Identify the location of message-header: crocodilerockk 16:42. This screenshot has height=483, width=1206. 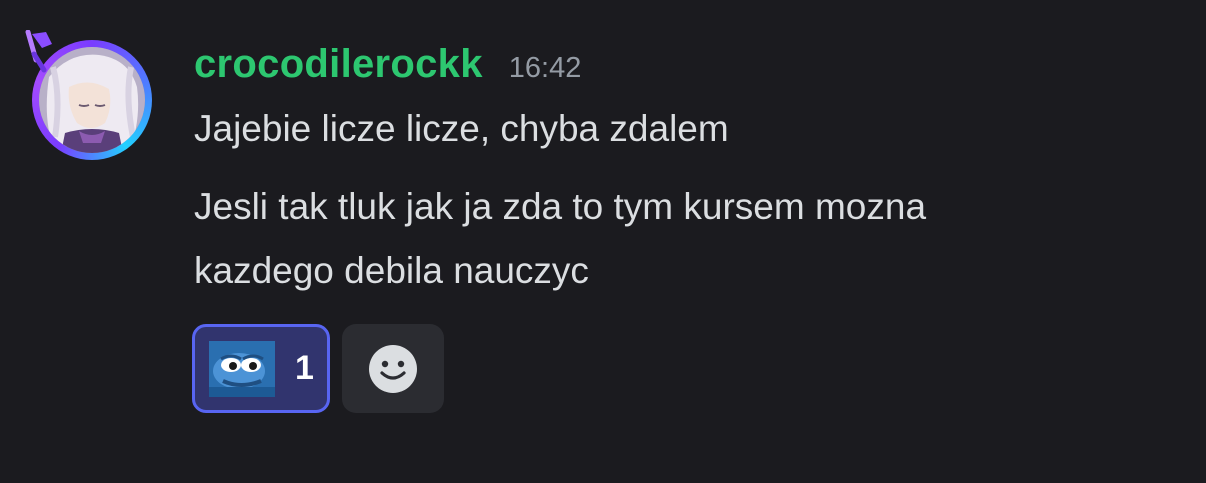
(387, 66).